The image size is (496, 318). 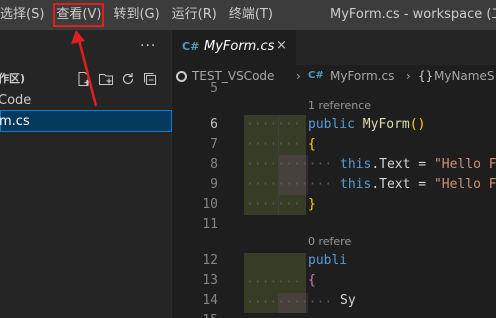 I want to click on line-number: 15, so click(x=195, y=315).